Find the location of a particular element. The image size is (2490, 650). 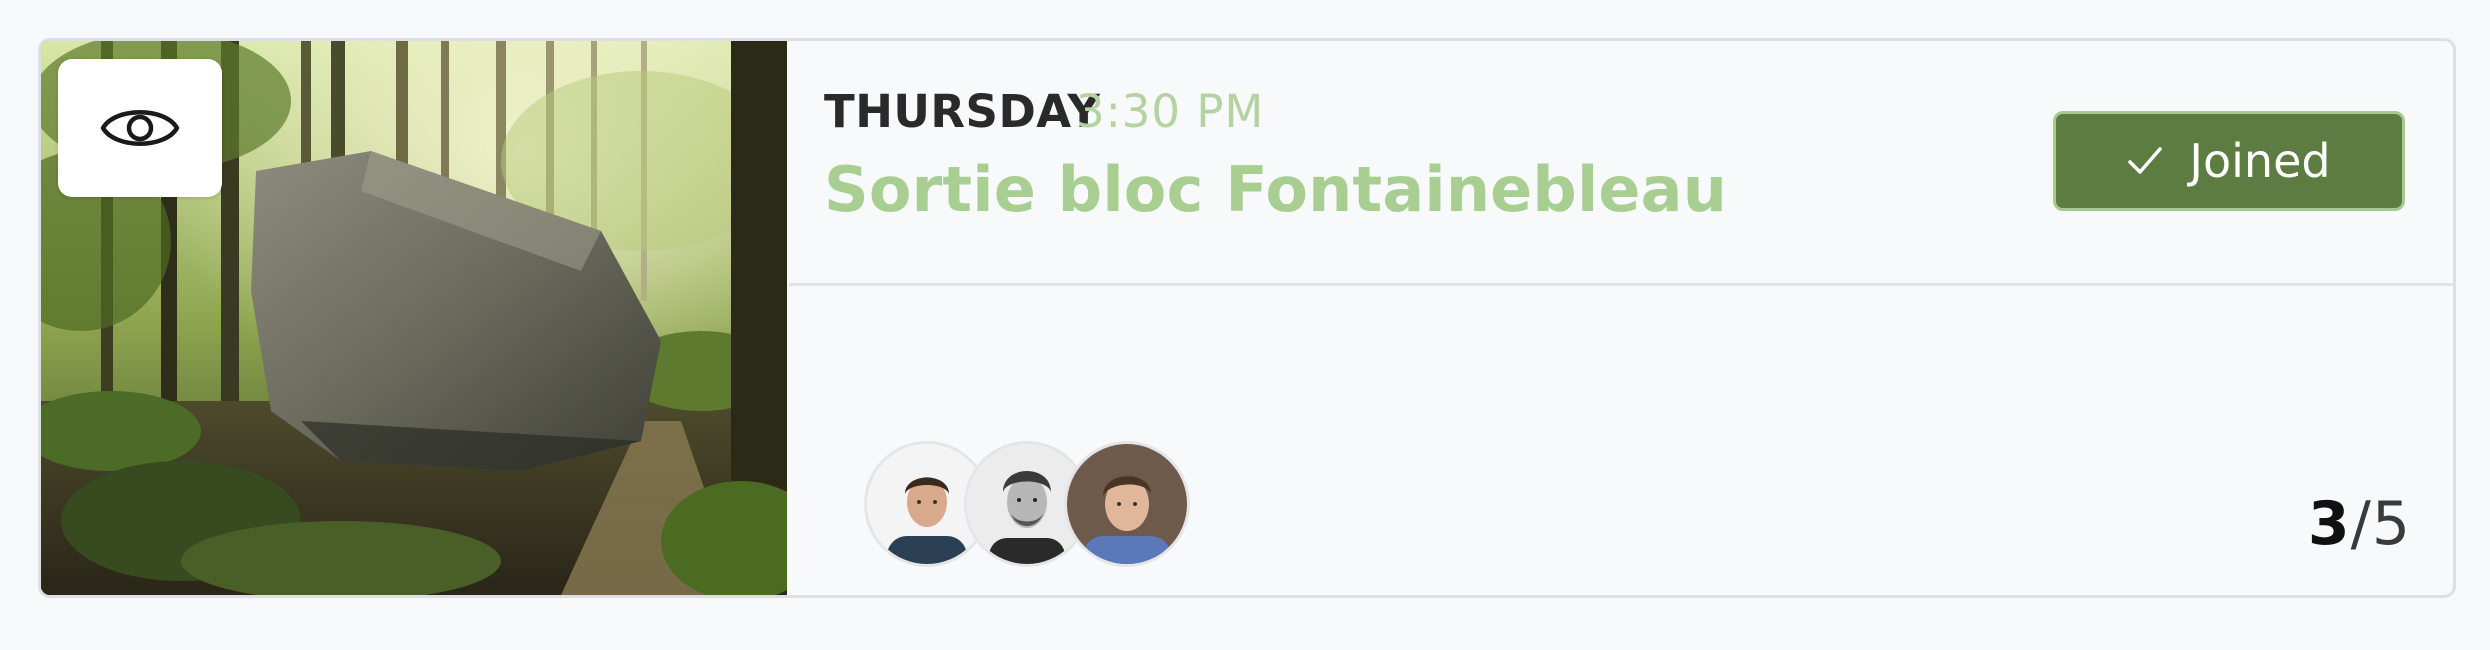

event-day: THURSDAY is located at coordinates (962, 111).